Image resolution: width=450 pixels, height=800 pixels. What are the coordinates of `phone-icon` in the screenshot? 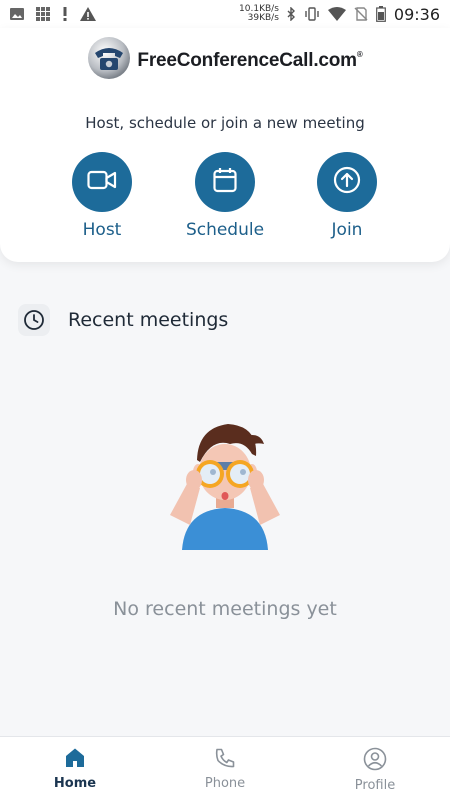 It's located at (225, 760).